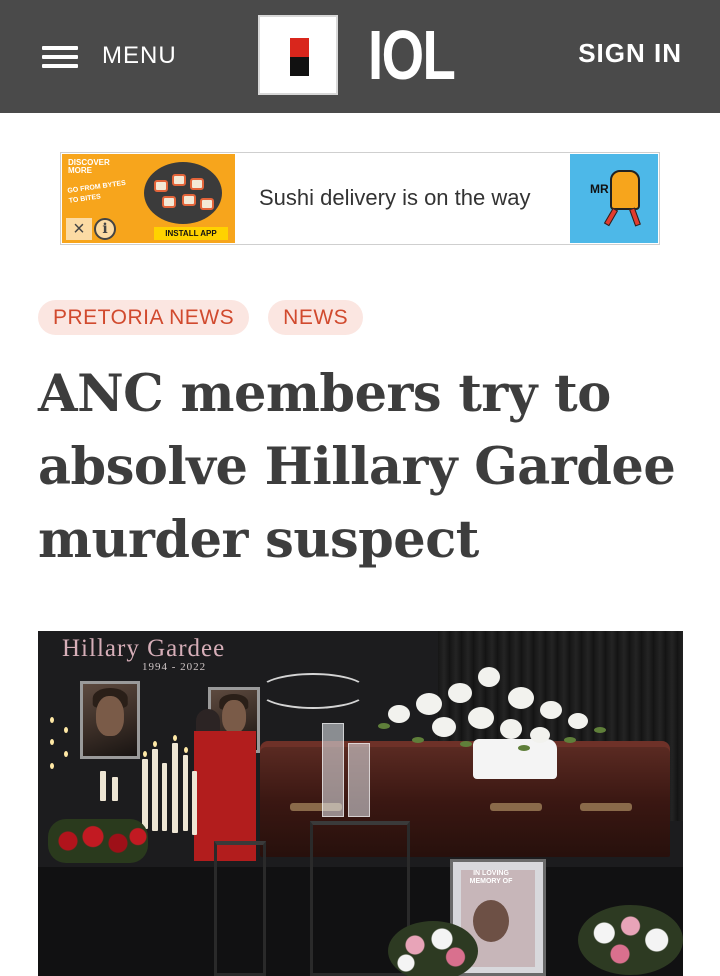  Describe the element at coordinates (394, 198) in the screenshot. I see `ad-headline: Sushi delivery is on the way` at that location.